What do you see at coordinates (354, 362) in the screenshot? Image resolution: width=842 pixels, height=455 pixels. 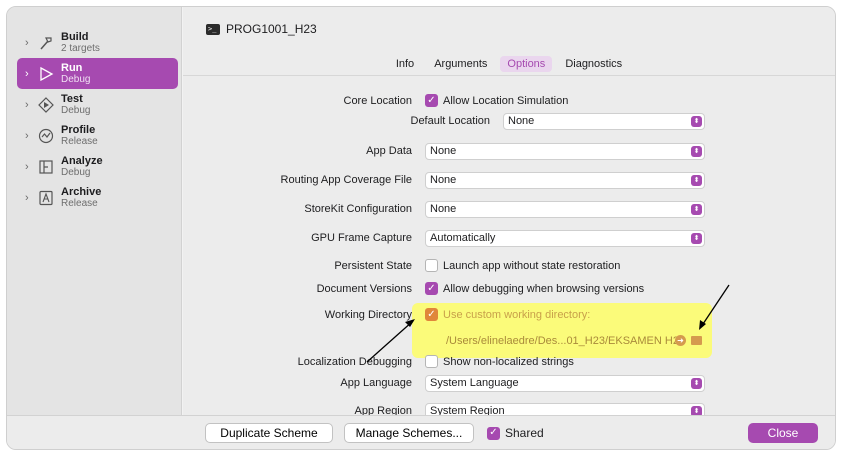 I see `localization-debugging-label: Localization Debugging` at bounding box center [354, 362].